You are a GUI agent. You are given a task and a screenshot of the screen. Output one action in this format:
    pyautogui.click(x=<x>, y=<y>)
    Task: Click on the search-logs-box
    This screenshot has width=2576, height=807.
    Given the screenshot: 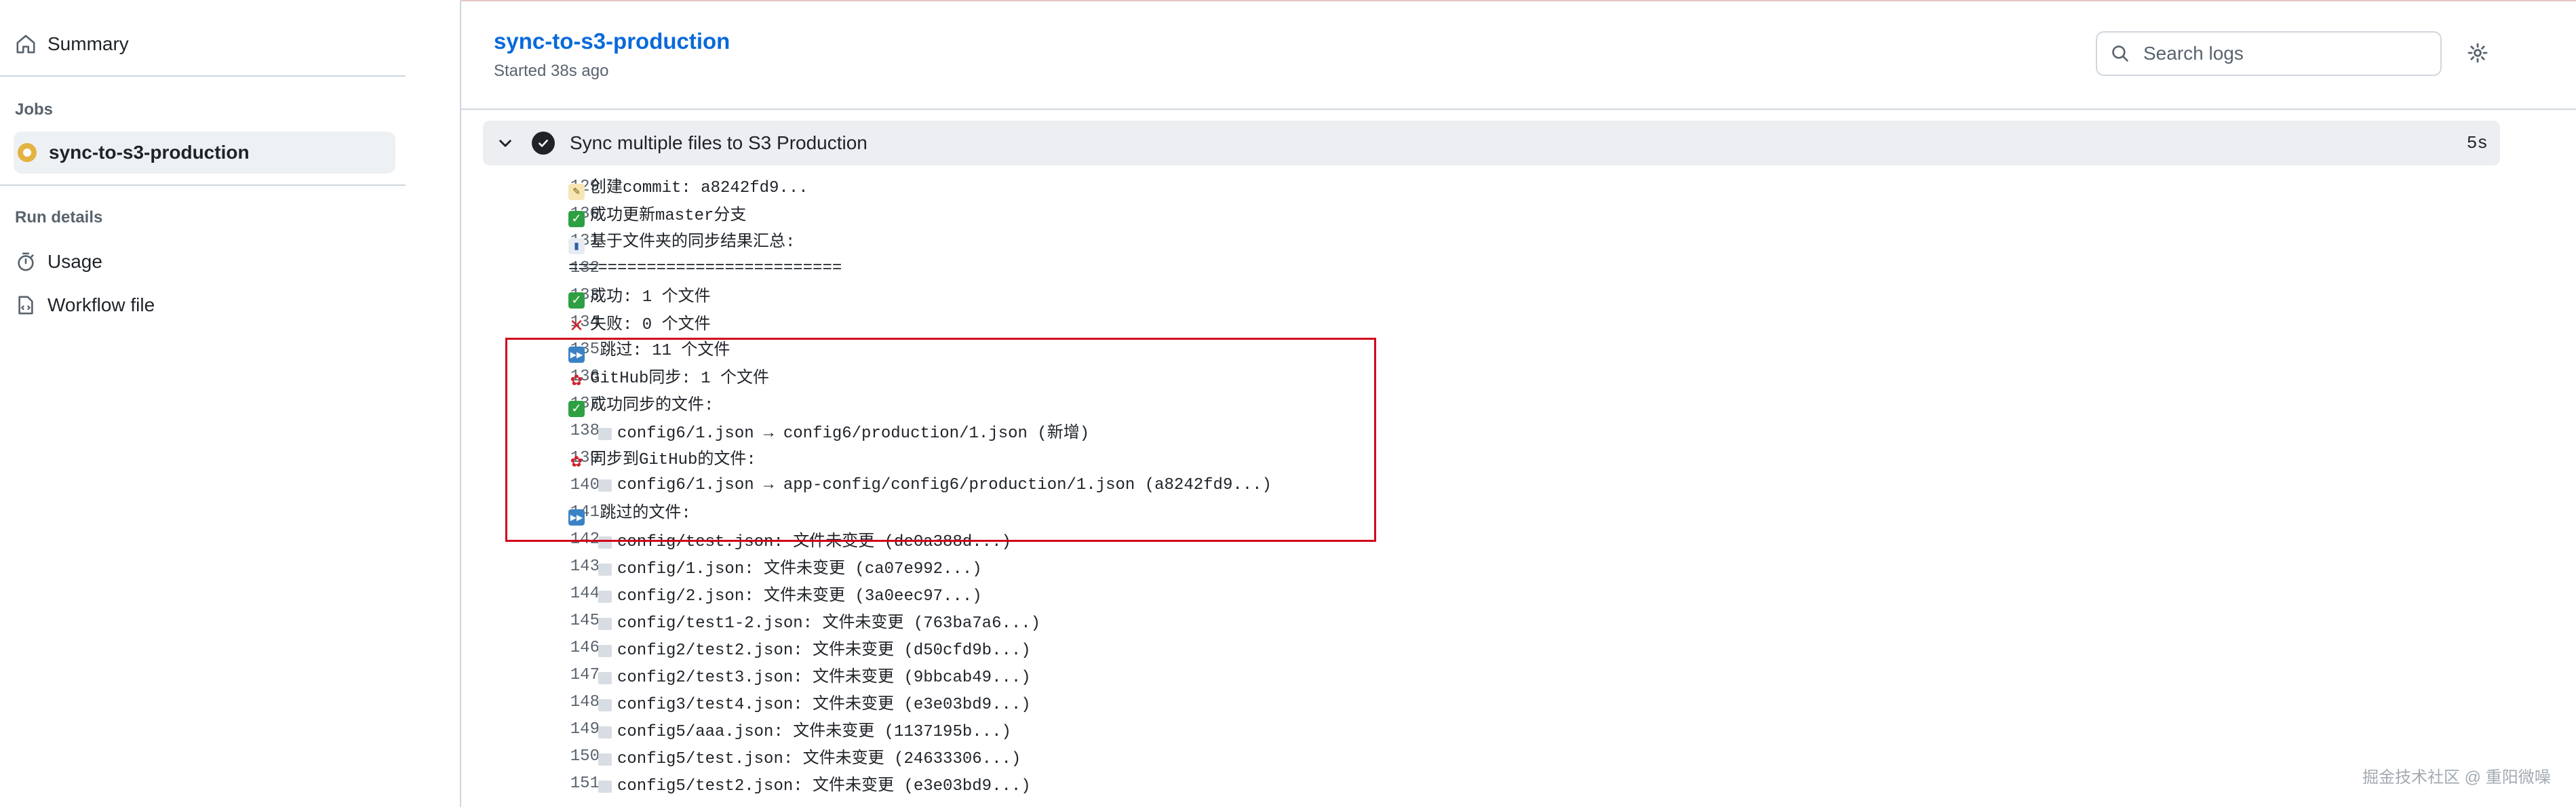 What is the action you would take?
    pyautogui.click(x=2269, y=53)
    